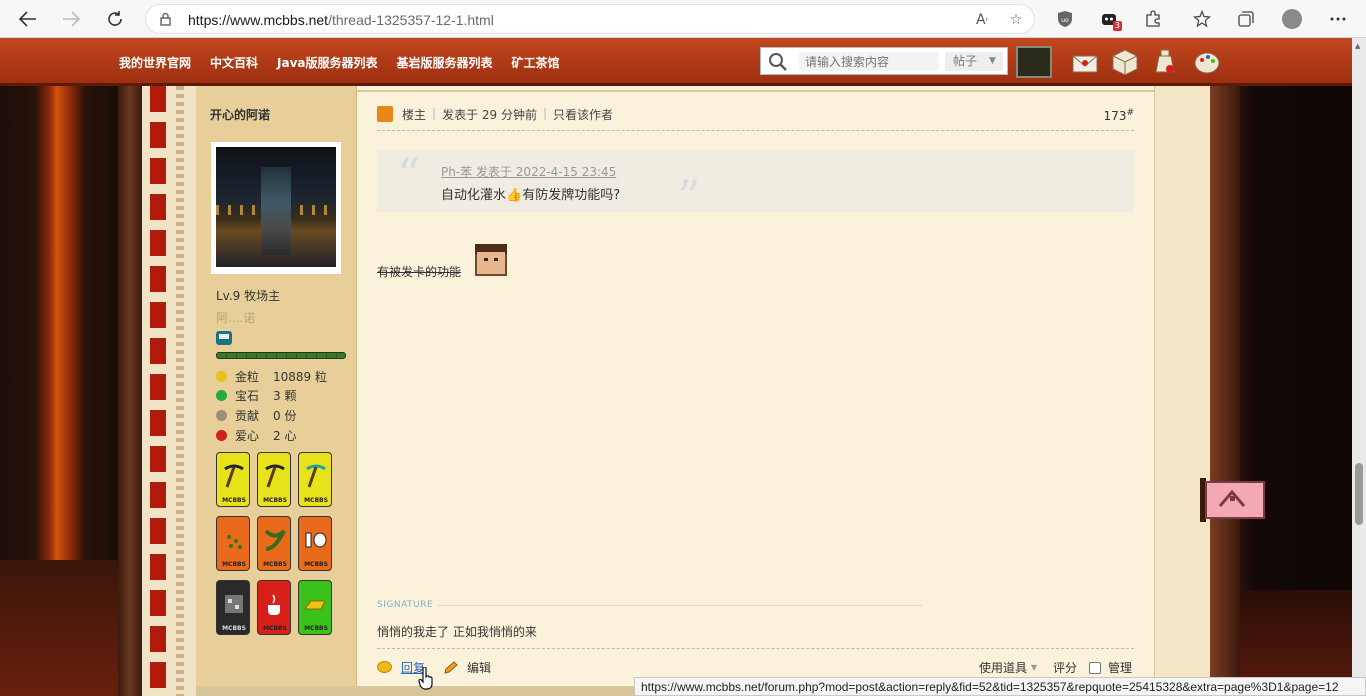 This screenshot has height=696, width=1366. What do you see at coordinates (115, 19) in the screenshot?
I see `refresh-icon` at bounding box center [115, 19].